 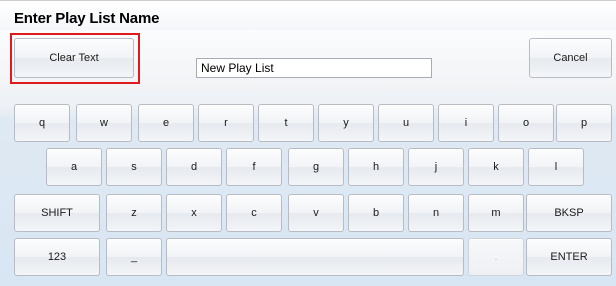 I want to click on key-e: e, so click(x=166, y=123).